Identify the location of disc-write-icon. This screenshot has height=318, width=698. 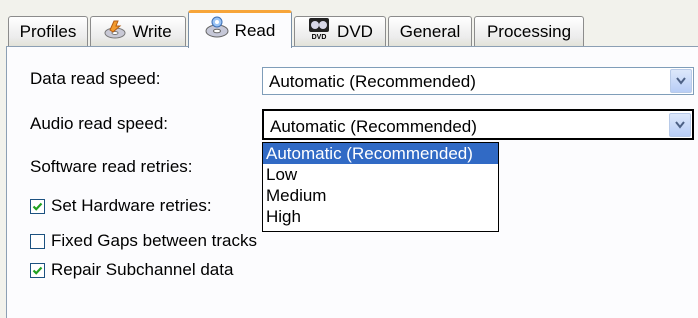
(115, 31).